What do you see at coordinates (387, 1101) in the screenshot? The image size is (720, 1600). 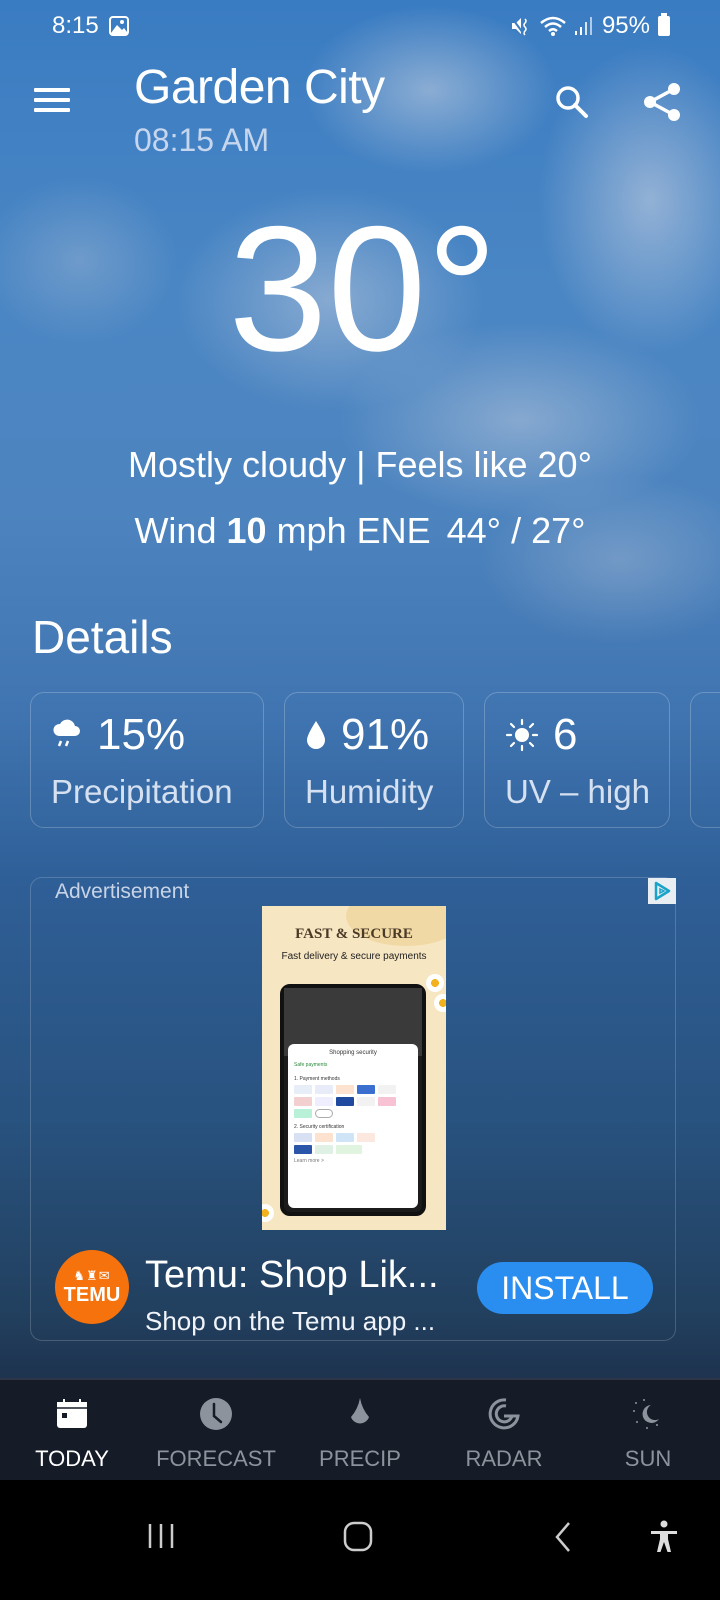 I see `klarna-pink-logo` at bounding box center [387, 1101].